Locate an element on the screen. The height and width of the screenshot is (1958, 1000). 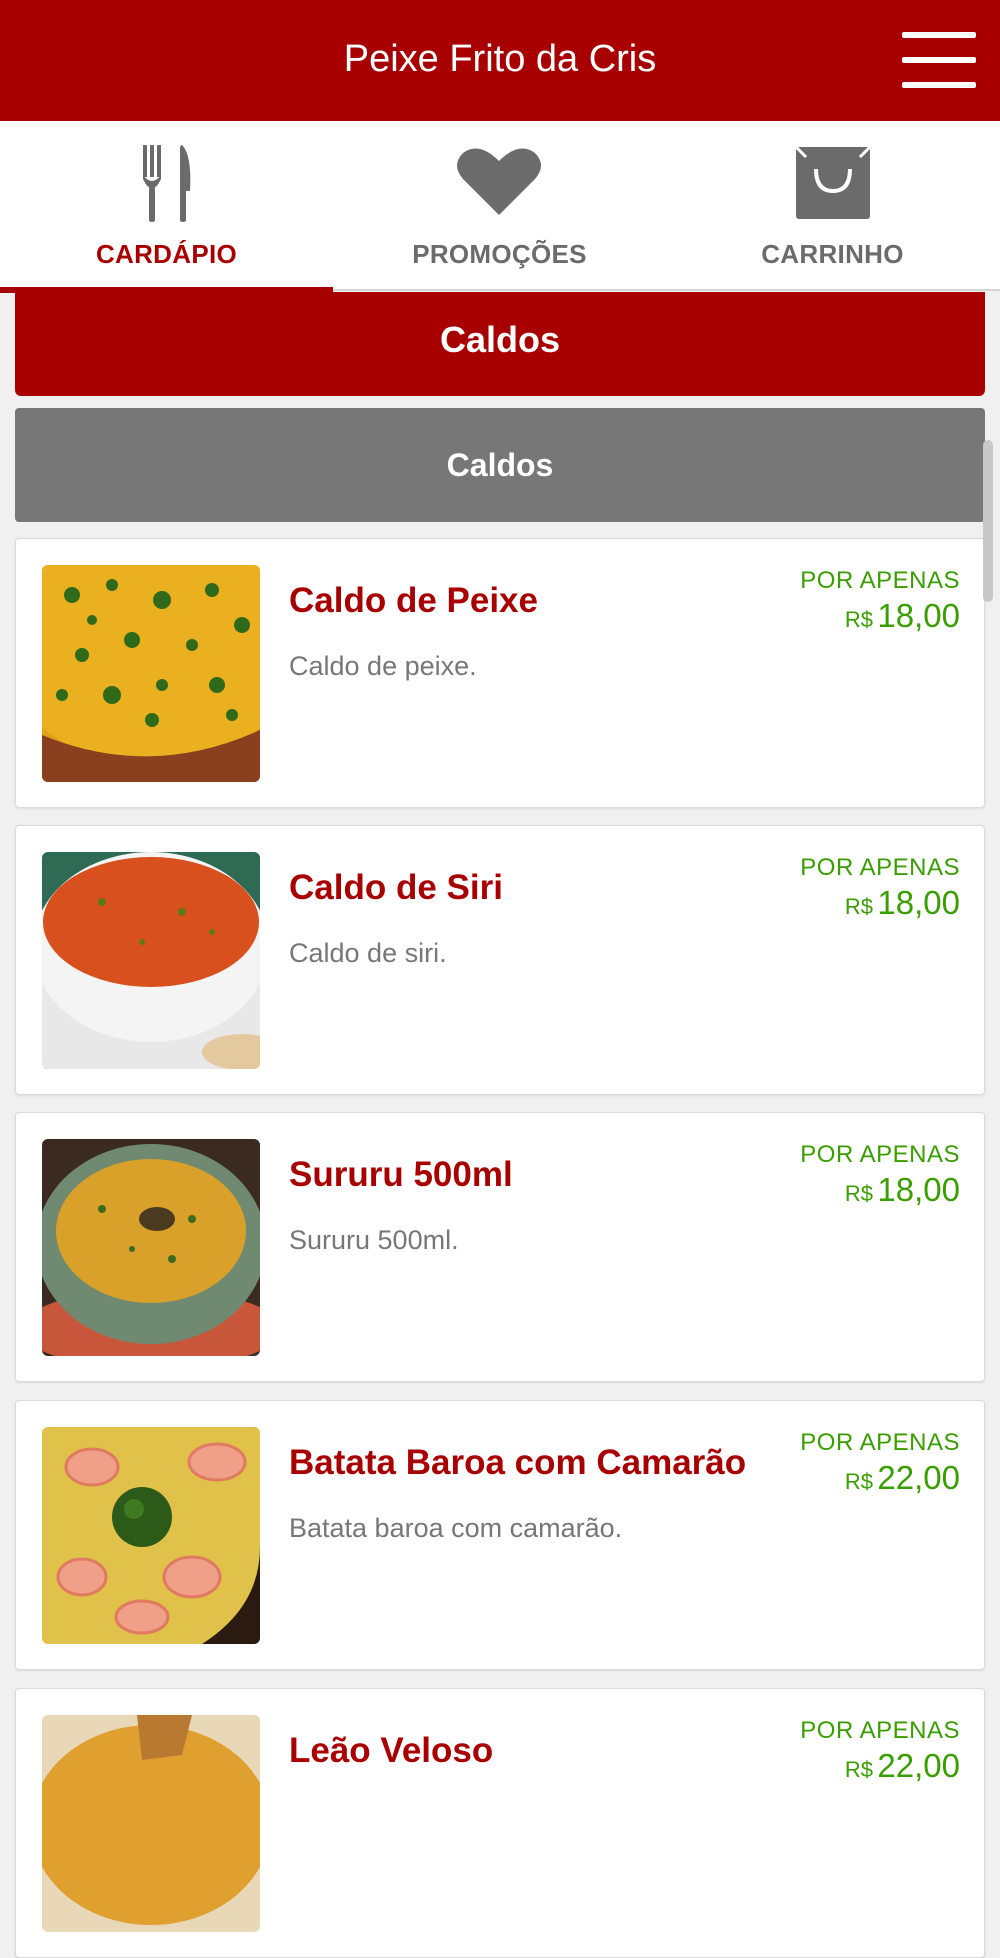
heart-icon is located at coordinates (499, 181).